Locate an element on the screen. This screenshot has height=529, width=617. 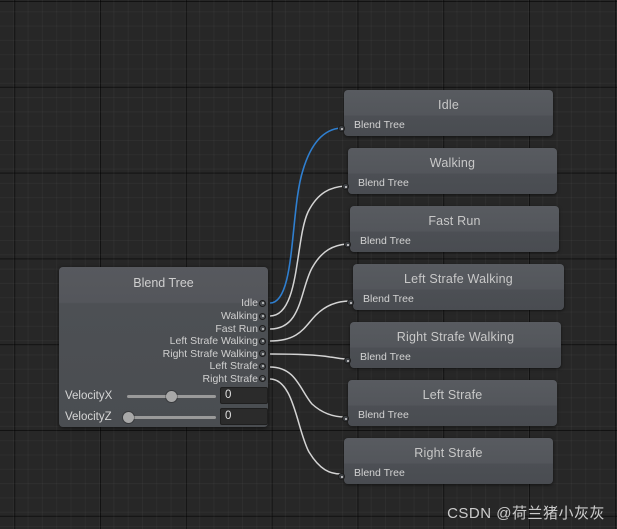
state-node-fast-run: Fast Run Blend Tree is located at coordinates (451, 229).